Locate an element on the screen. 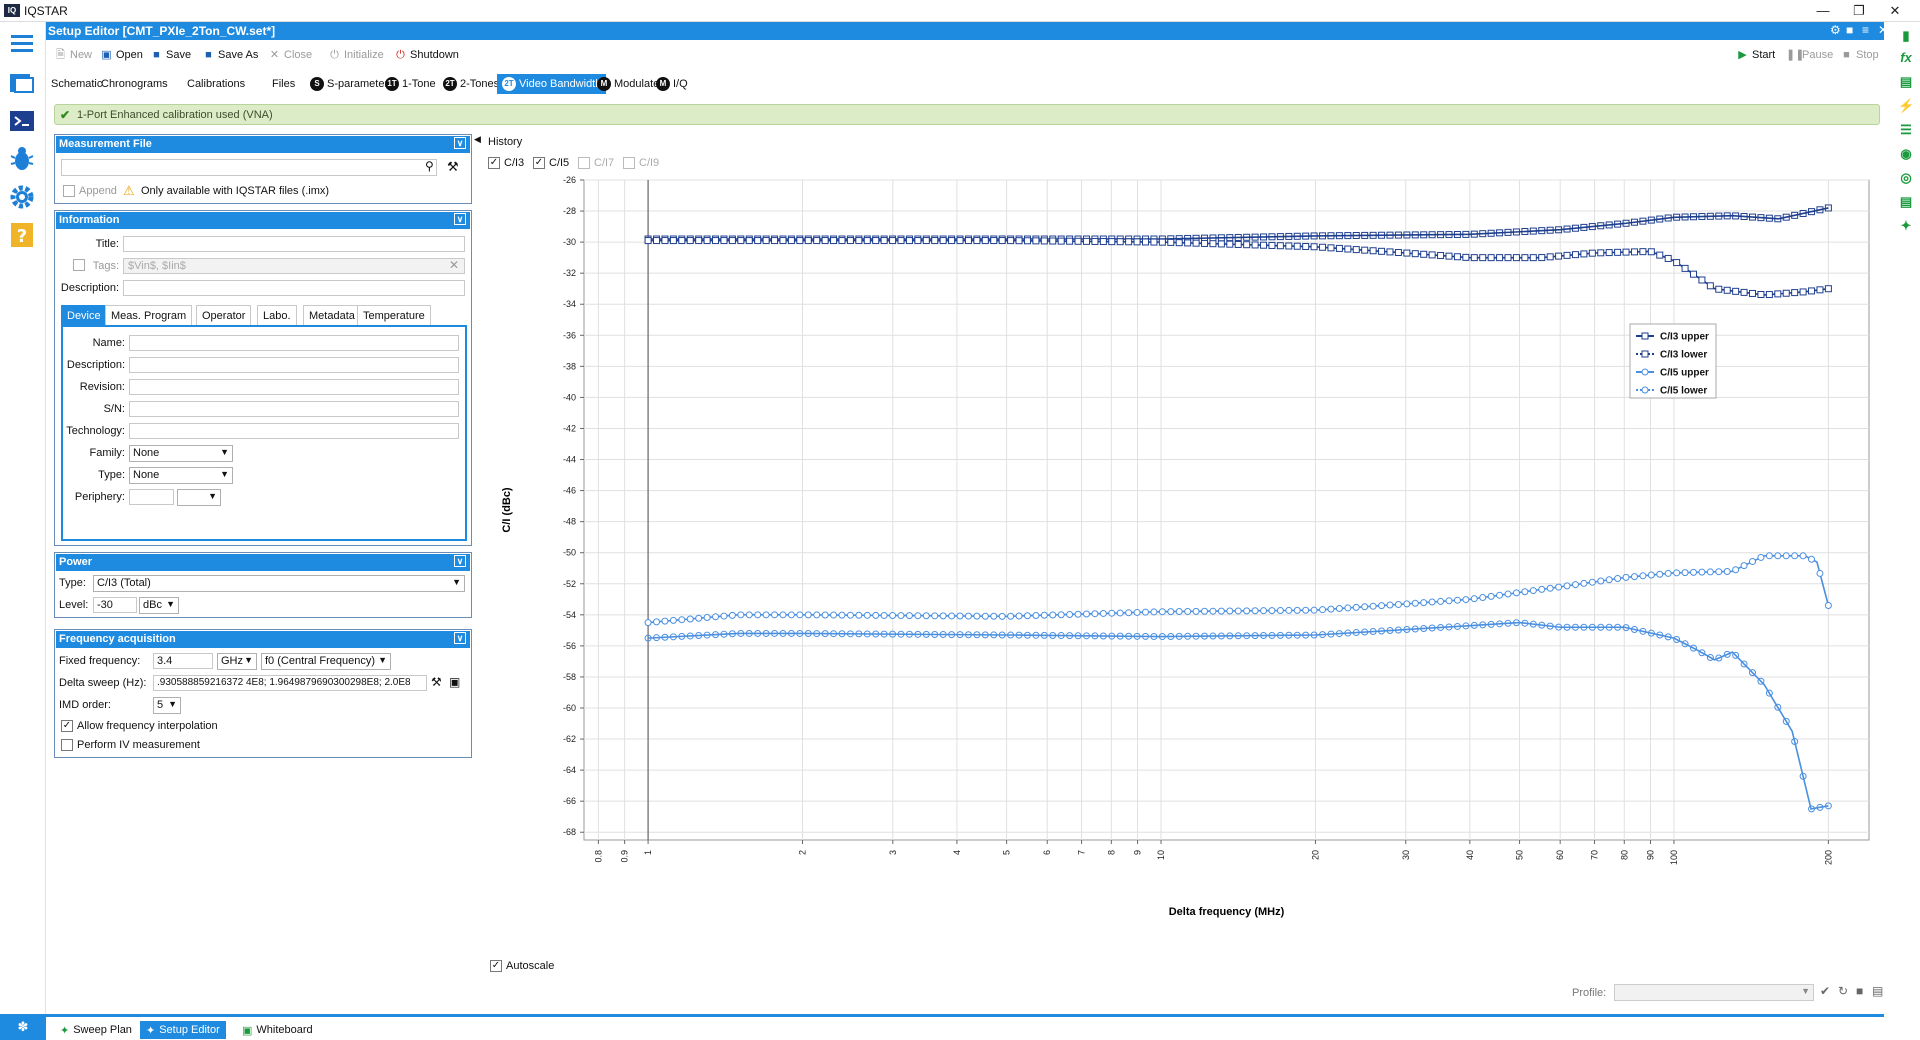 The image size is (1920, 1040). tab-i-q: M I/Q is located at coordinates (672, 84).